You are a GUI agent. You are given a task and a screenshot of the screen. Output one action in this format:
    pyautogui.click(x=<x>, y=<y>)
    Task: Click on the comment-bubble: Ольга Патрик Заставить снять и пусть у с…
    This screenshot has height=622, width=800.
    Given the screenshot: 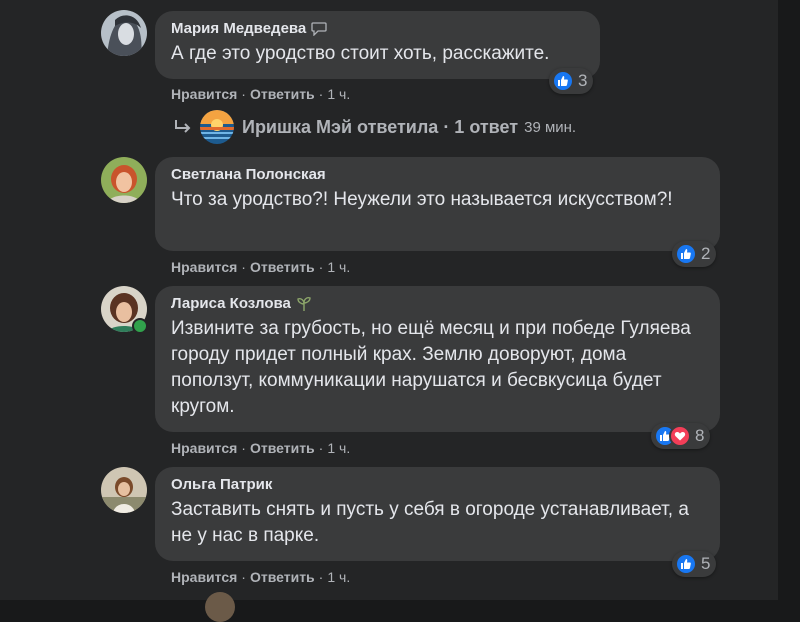 What is the action you would take?
    pyautogui.click(x=437, y=514)
    